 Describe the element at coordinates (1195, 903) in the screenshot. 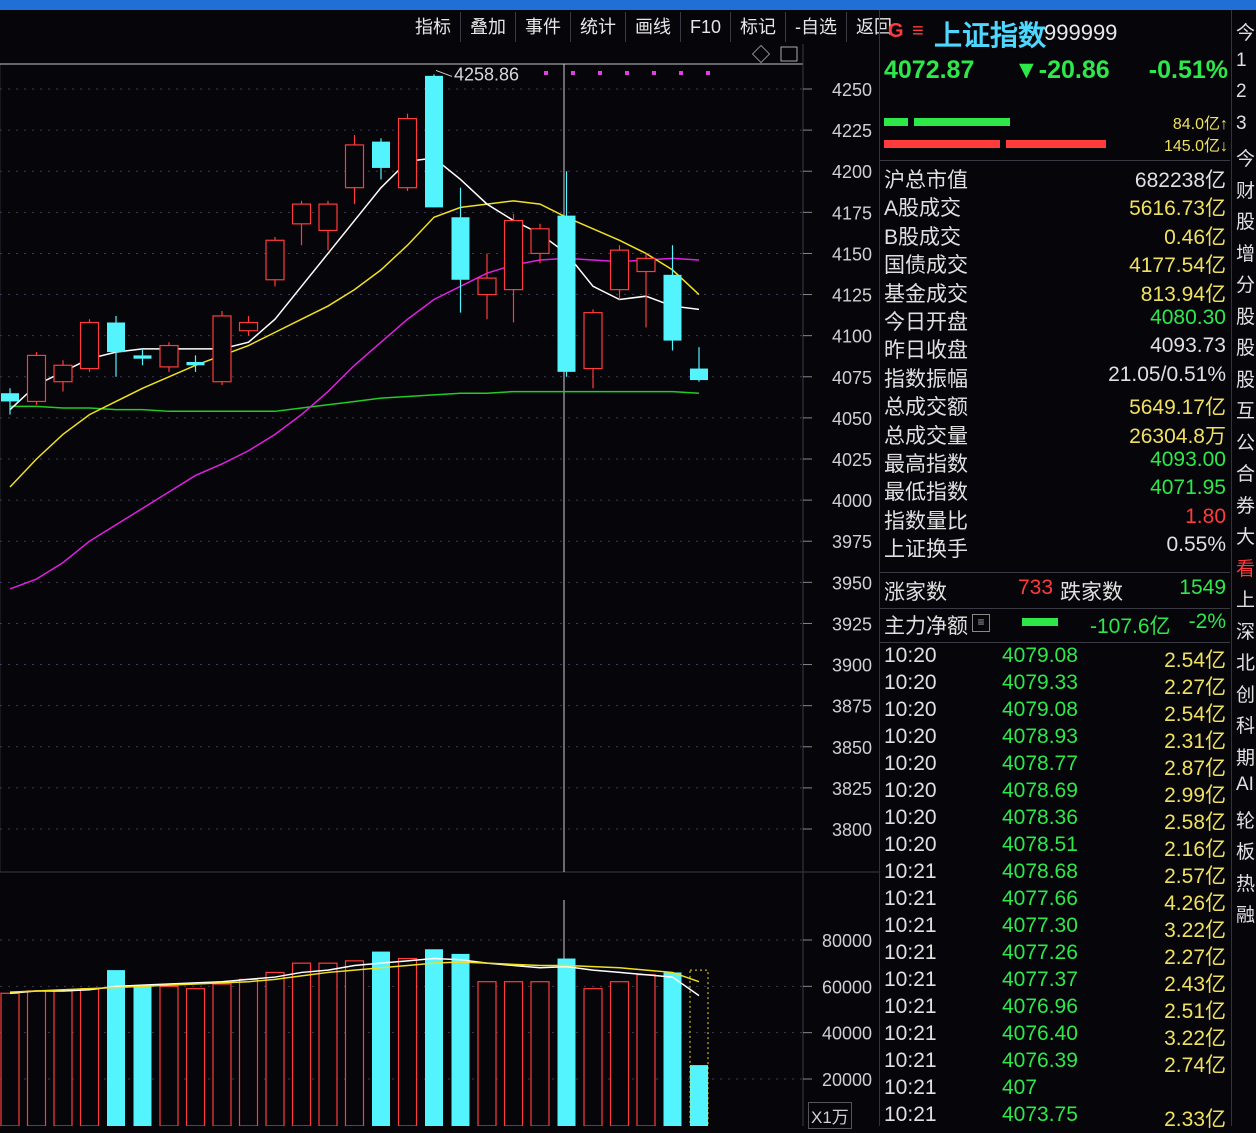

I see `tick-amount: 4.26亿` at that location.